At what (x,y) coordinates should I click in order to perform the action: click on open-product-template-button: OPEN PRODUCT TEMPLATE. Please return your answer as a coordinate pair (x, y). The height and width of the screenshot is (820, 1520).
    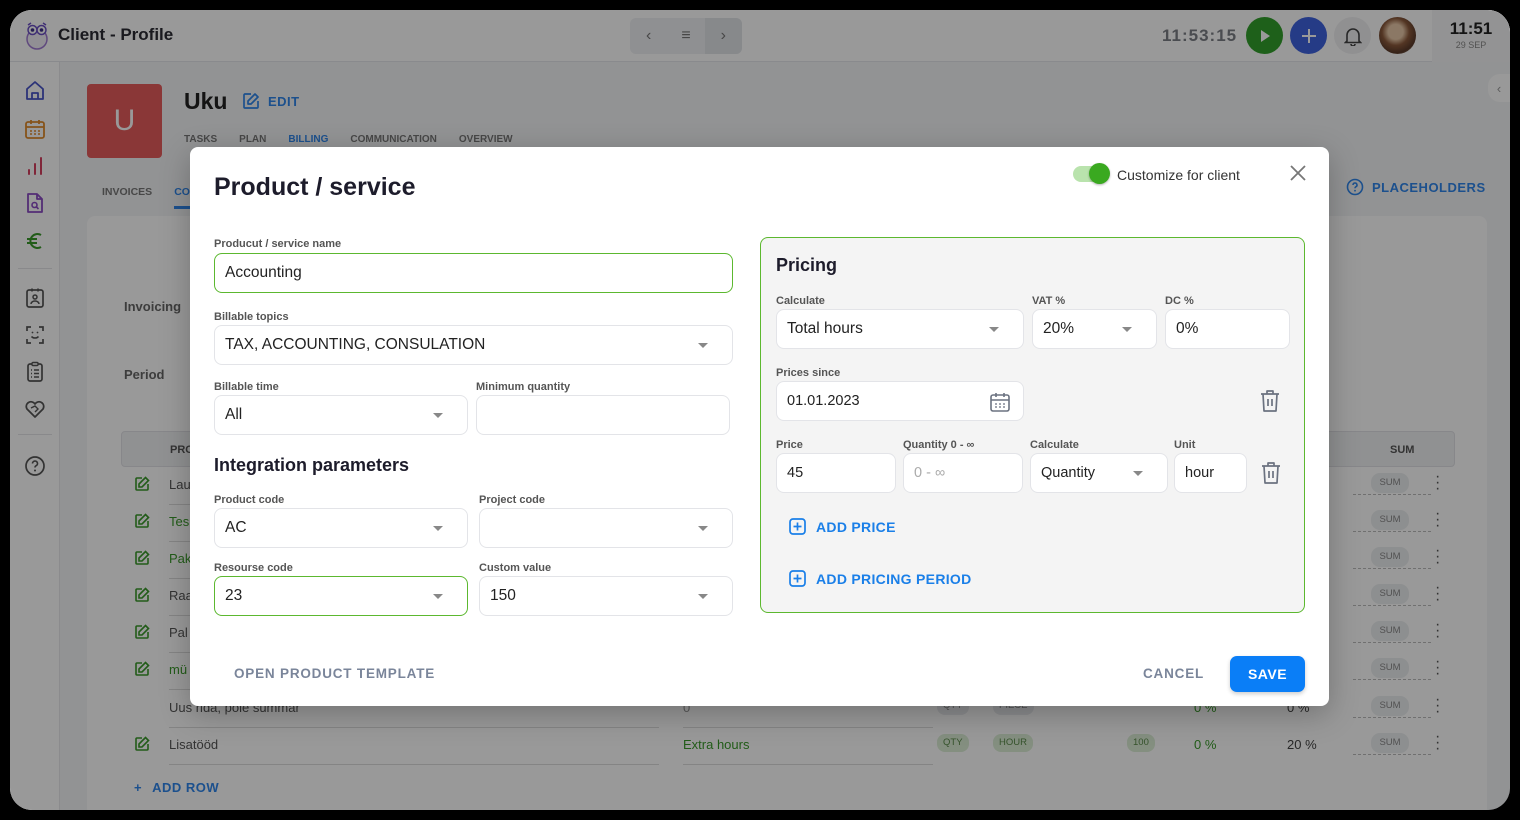
    Looking at the image, I should click on (334, 673).